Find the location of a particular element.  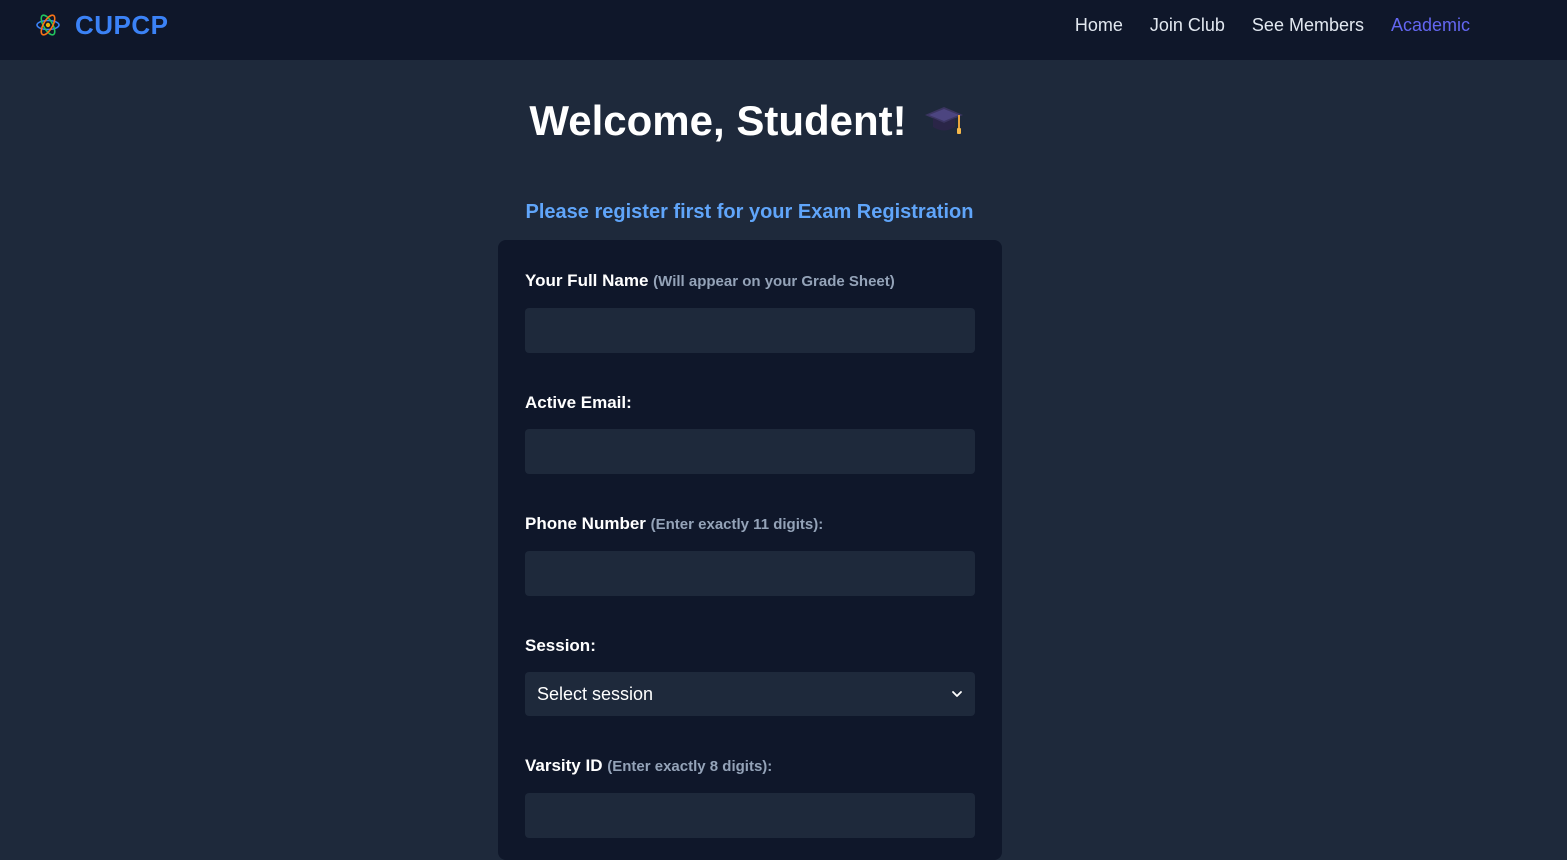

phone-label: Phone Number (Enter exactly 11 digits): is located at coordinates (674, 524).